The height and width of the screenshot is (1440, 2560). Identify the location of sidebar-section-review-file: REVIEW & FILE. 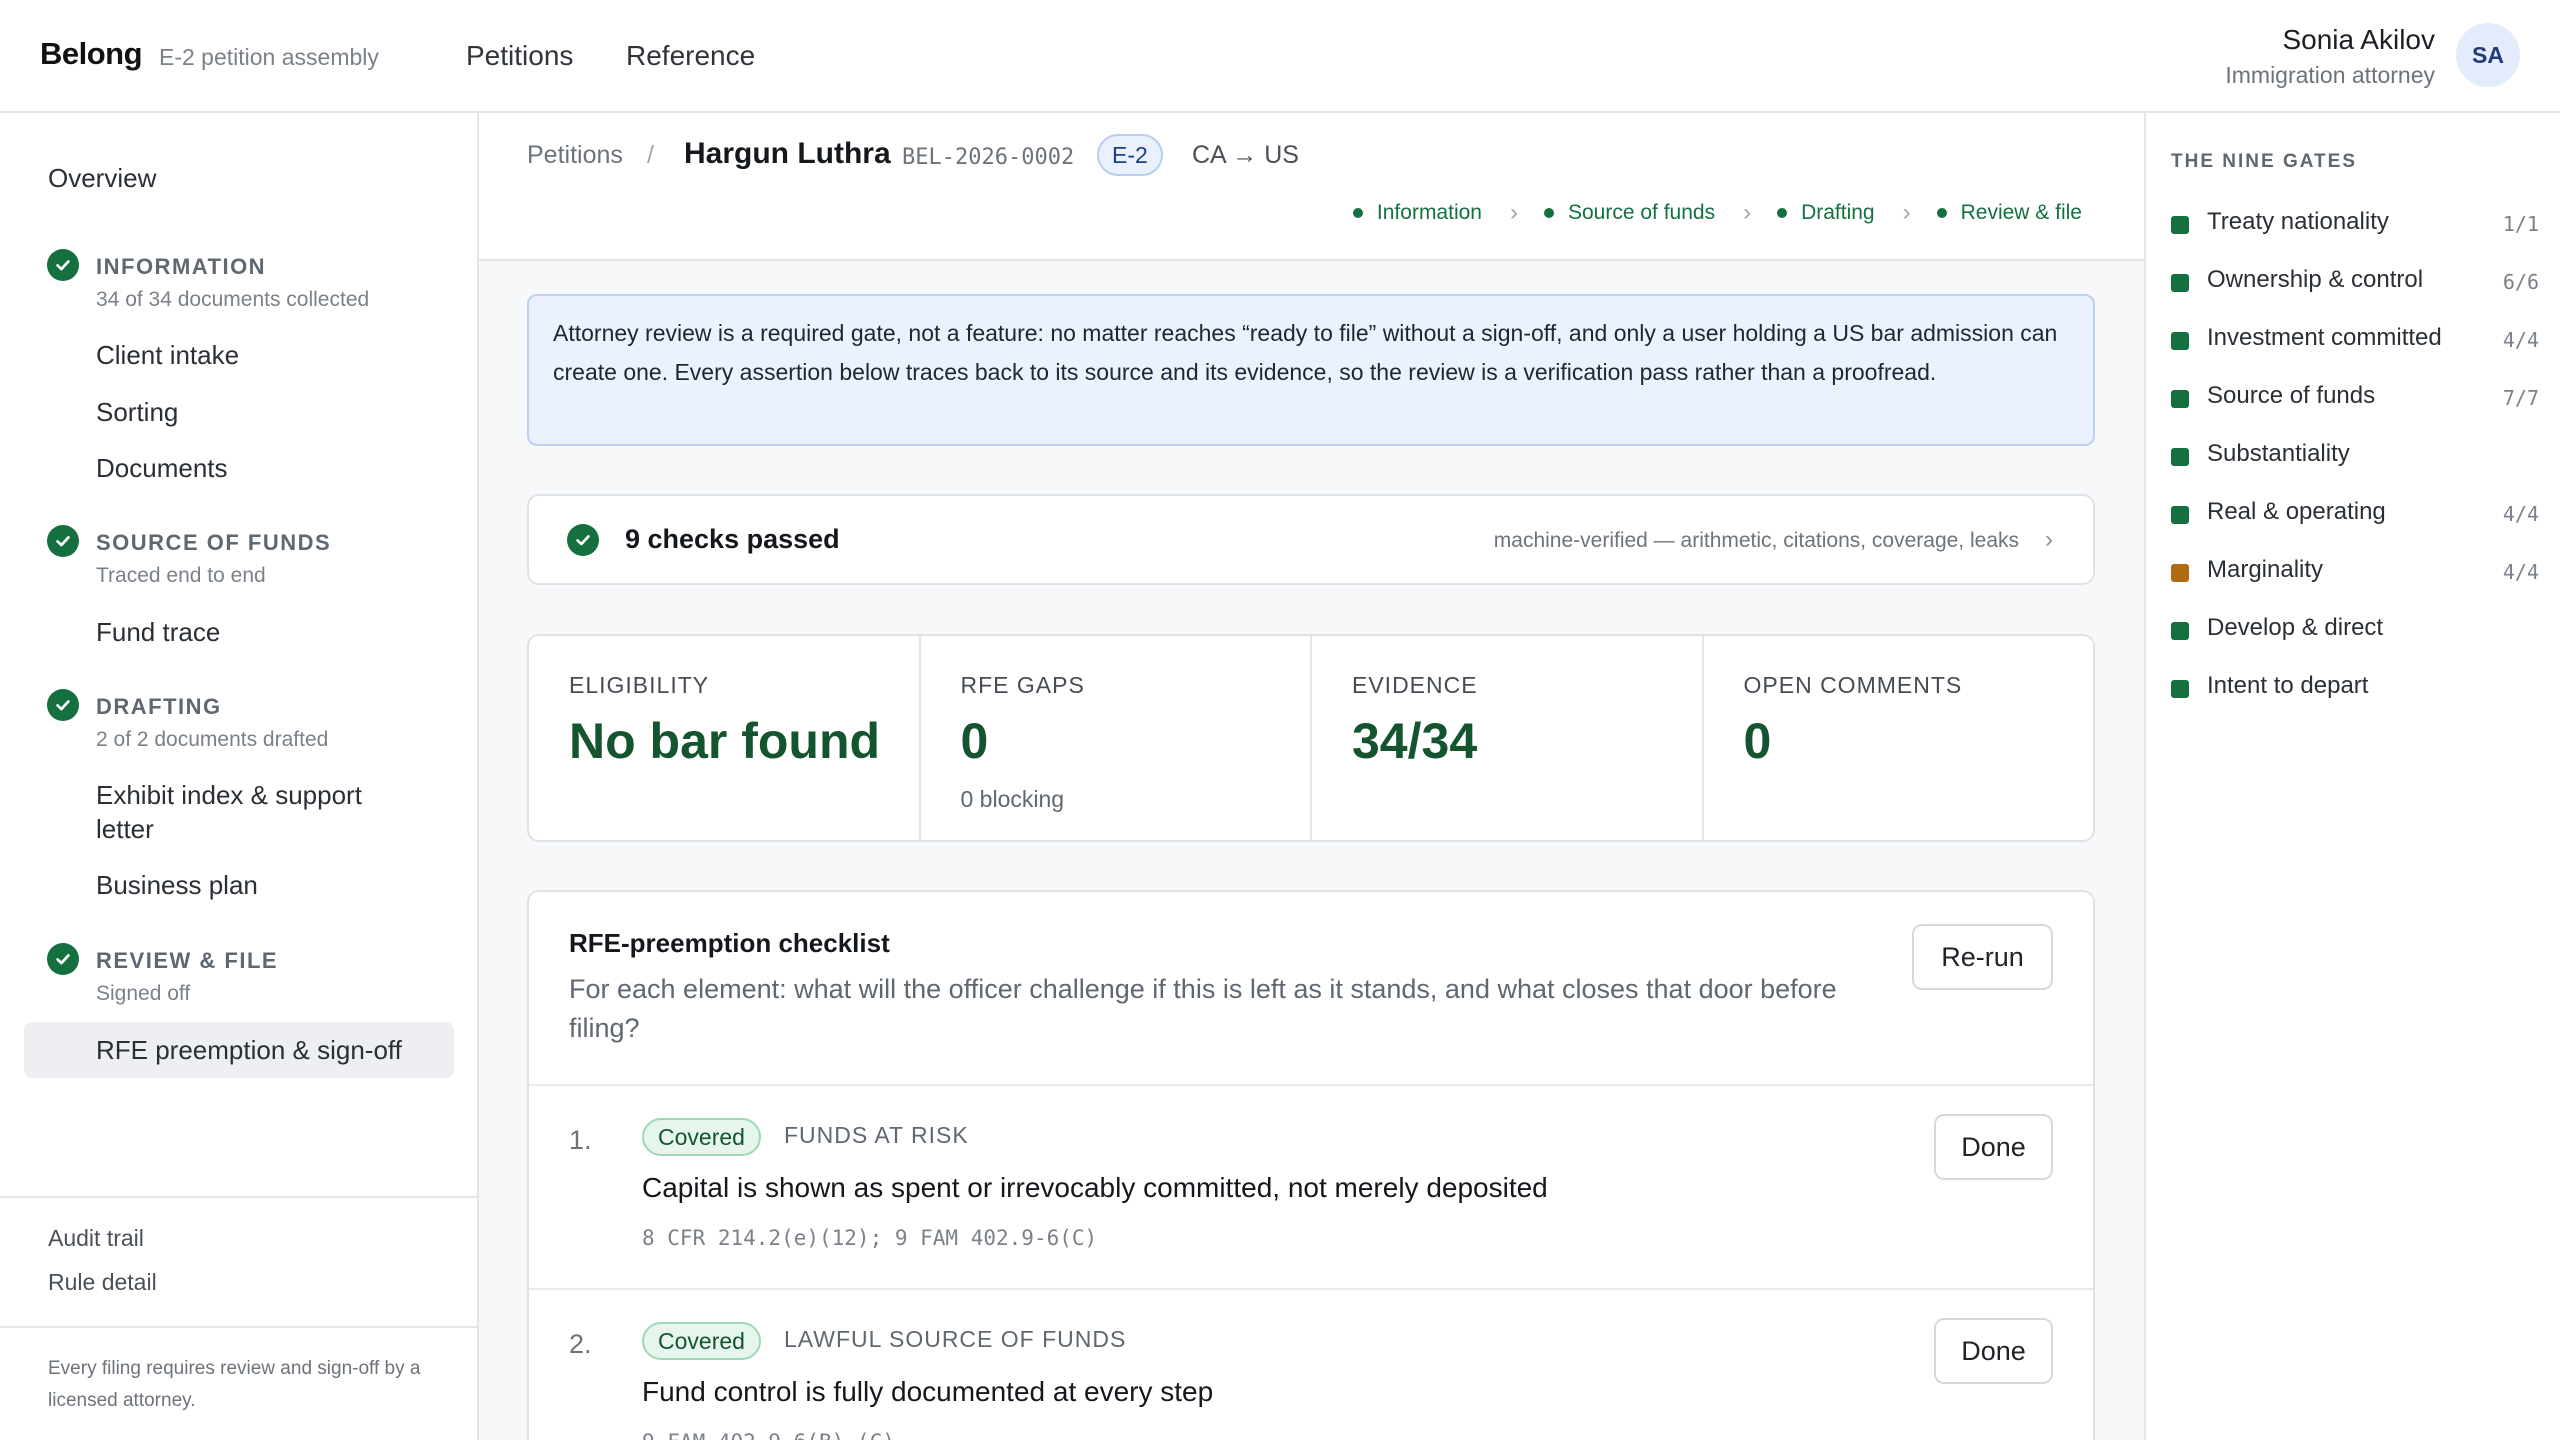
(187, 961).